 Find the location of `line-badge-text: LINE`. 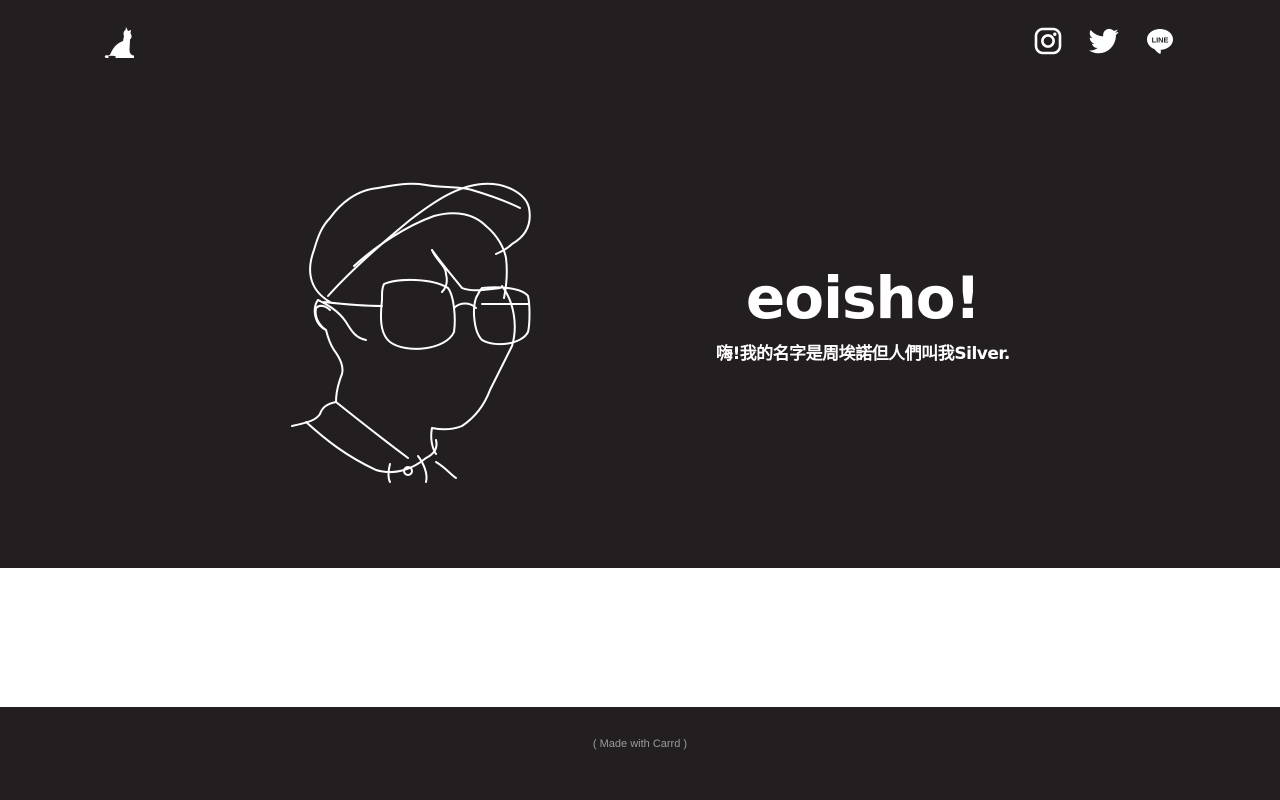

line-badge-text: LINE is located at coordinates (1160, 39).